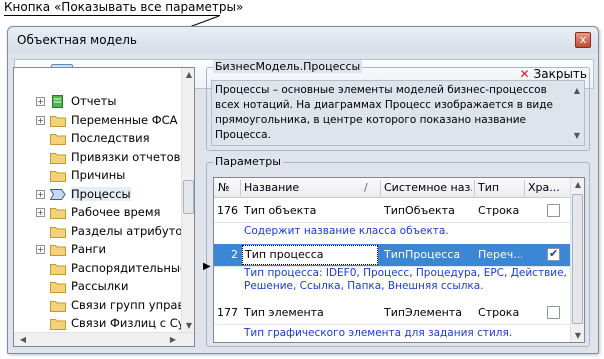  Describe the element at coordinates (271, 187) in the screenshot. I see `column-header-name: Название` at that location.